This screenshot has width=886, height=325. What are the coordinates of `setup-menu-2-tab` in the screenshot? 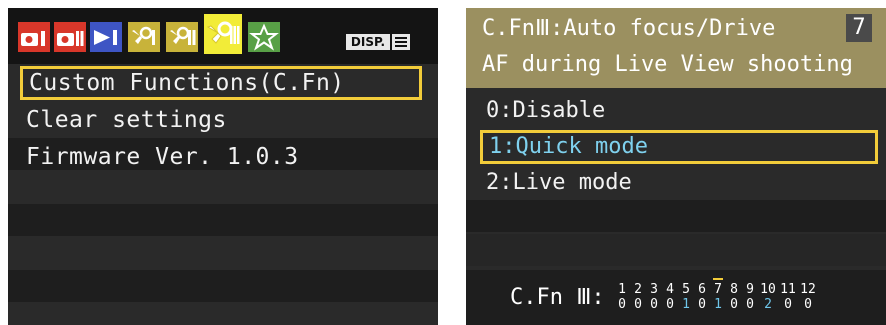 It's located at (182, 37).